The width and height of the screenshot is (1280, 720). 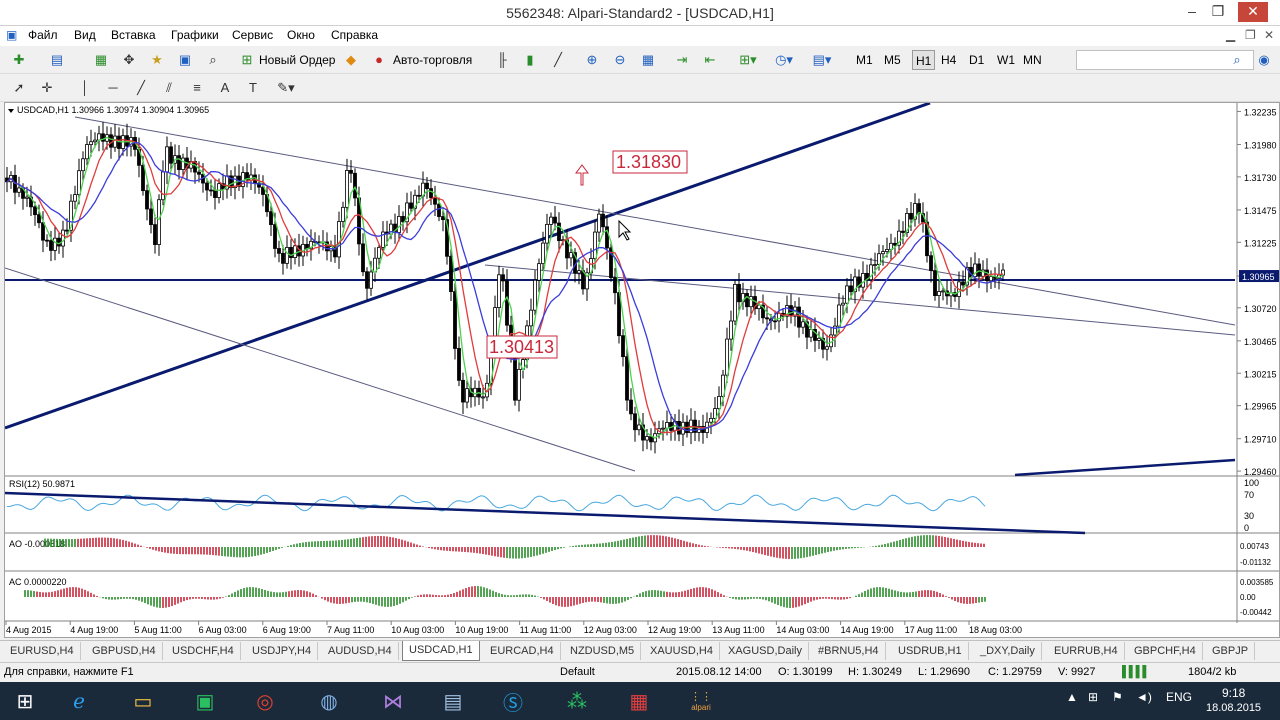 I want to click on tab-eurcad-h4: EURCAD,H4, so click(x=522, y=651).